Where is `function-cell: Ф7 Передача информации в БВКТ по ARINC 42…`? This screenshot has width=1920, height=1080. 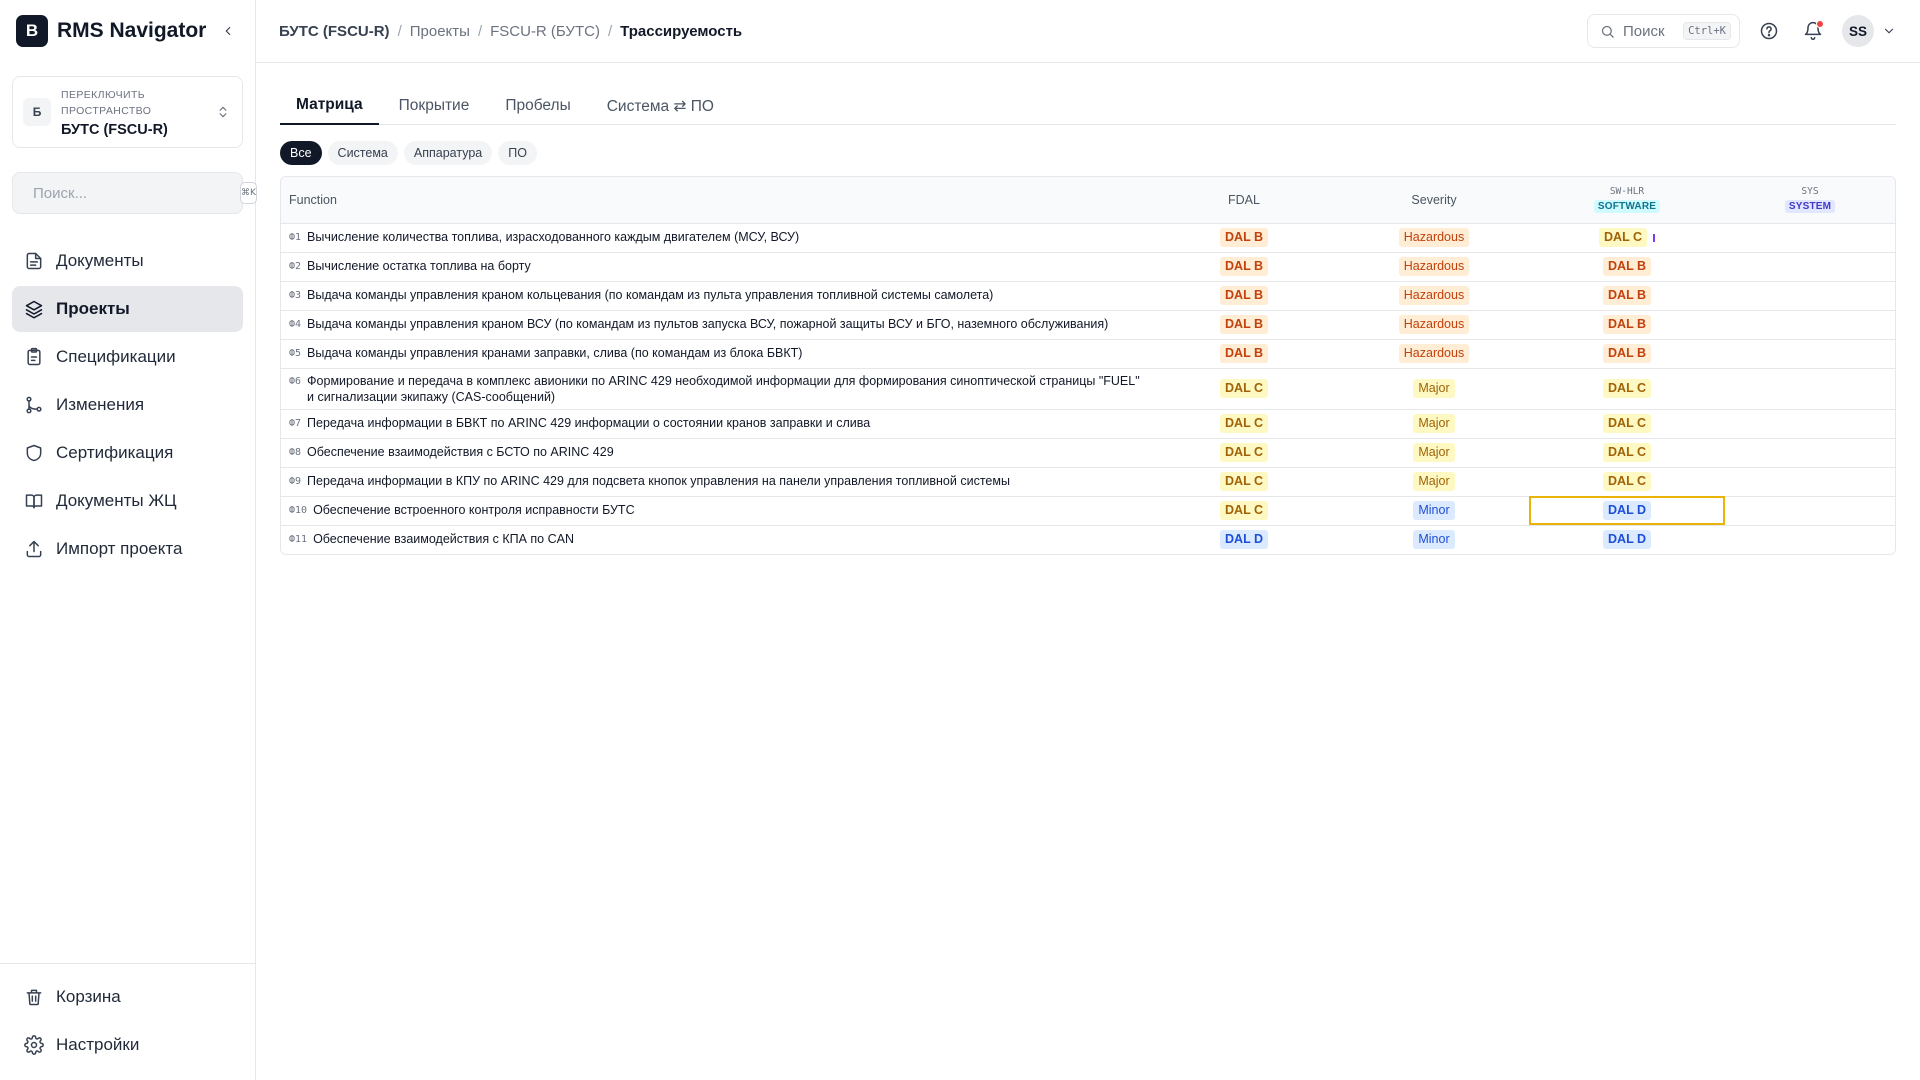
function-cell: Ф7 Передача информации в БВКТ по ARINC 42… is located at coordinates (715, 423).